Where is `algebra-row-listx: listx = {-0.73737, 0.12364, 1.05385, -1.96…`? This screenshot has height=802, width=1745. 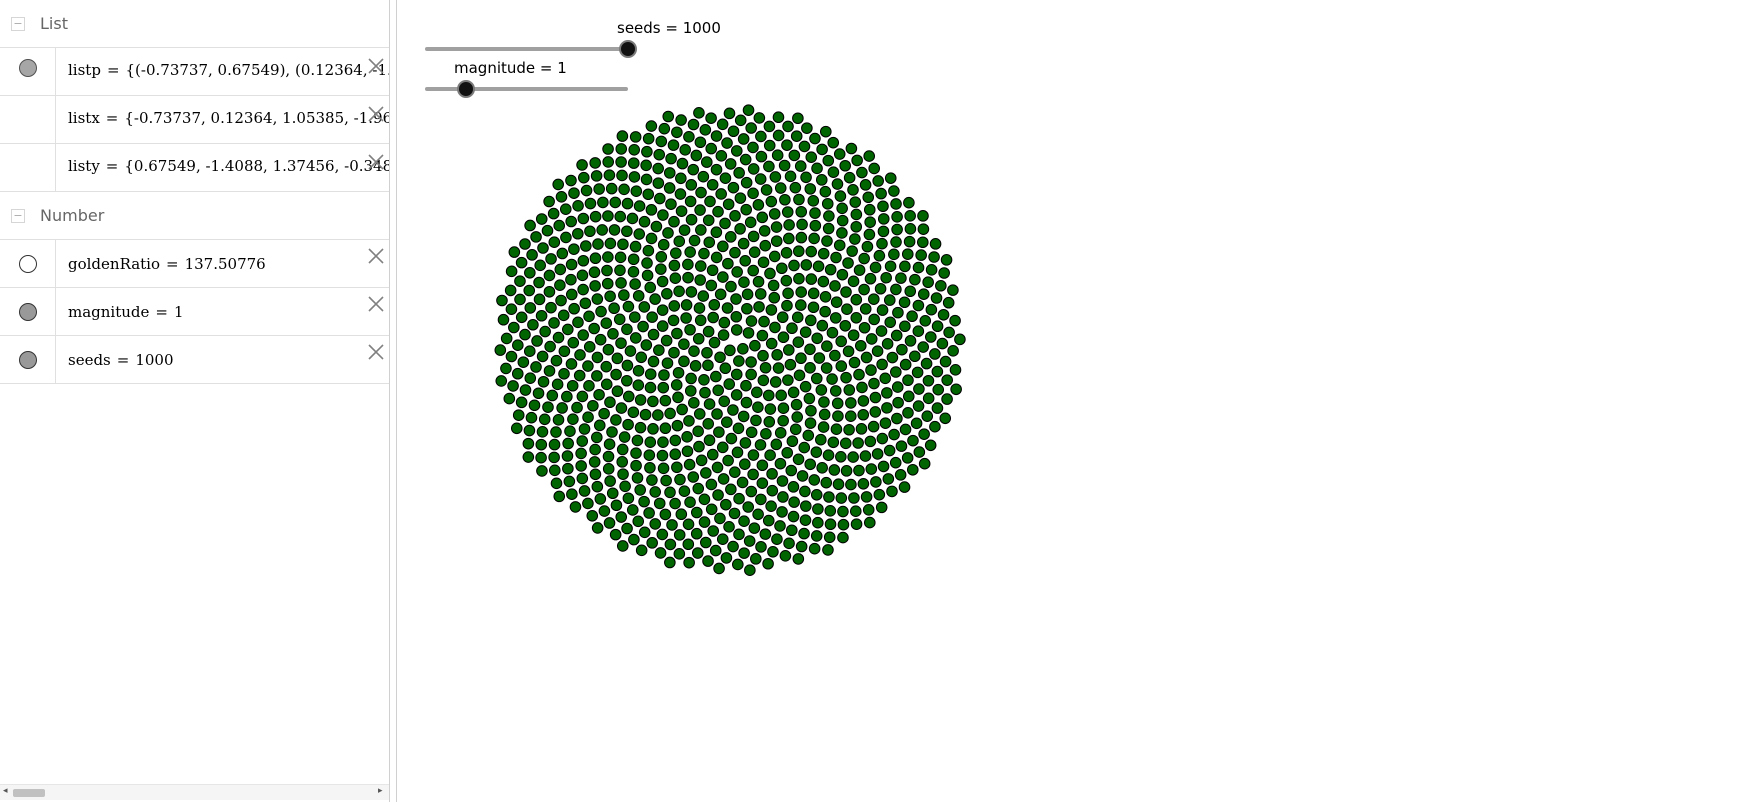 algebra-row-listx: listx = {-0.73737, 0.12364, 1.05385, -1.96… is located at coordinates (196, 120).